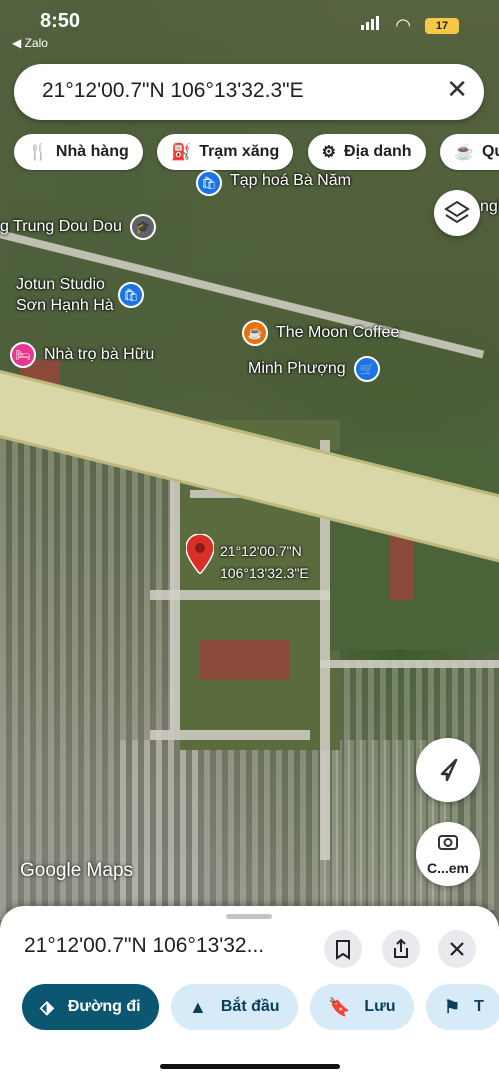  Describe the element at coordinates (378, 151) in the screenshot. I see `chip-label: Địa danh` at that location.